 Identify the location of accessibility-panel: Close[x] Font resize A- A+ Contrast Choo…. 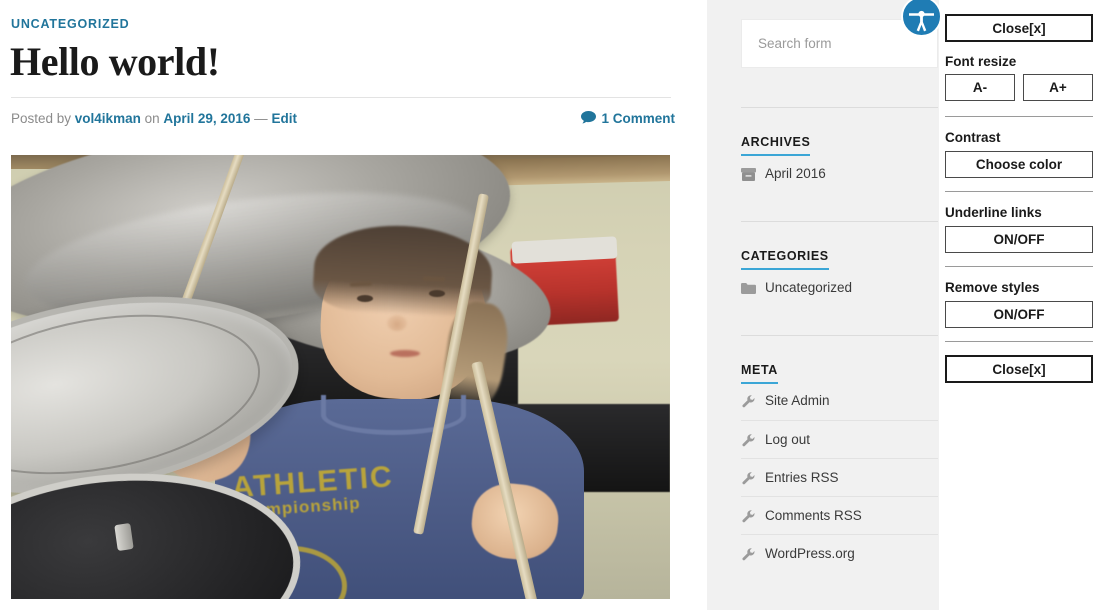
(1019, 305).